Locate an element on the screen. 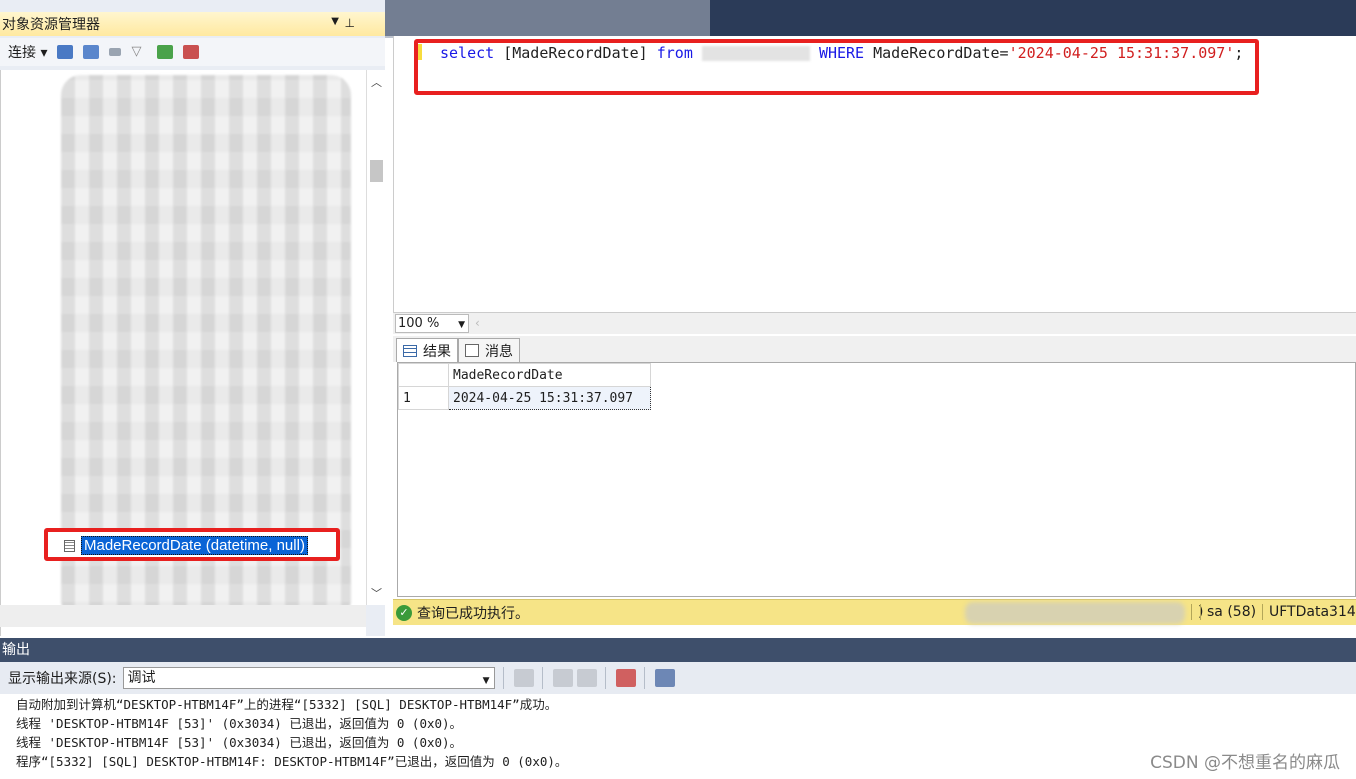  refresh-icon is located at coordinates (165, 52).